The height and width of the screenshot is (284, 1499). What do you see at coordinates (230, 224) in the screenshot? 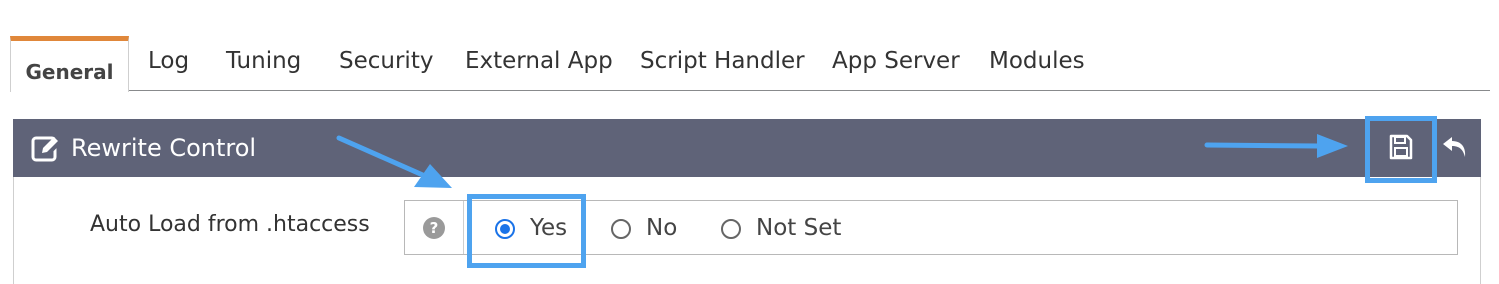
I see `field-label: Auto Load from .htaccess` at bounding box center [230, 224].